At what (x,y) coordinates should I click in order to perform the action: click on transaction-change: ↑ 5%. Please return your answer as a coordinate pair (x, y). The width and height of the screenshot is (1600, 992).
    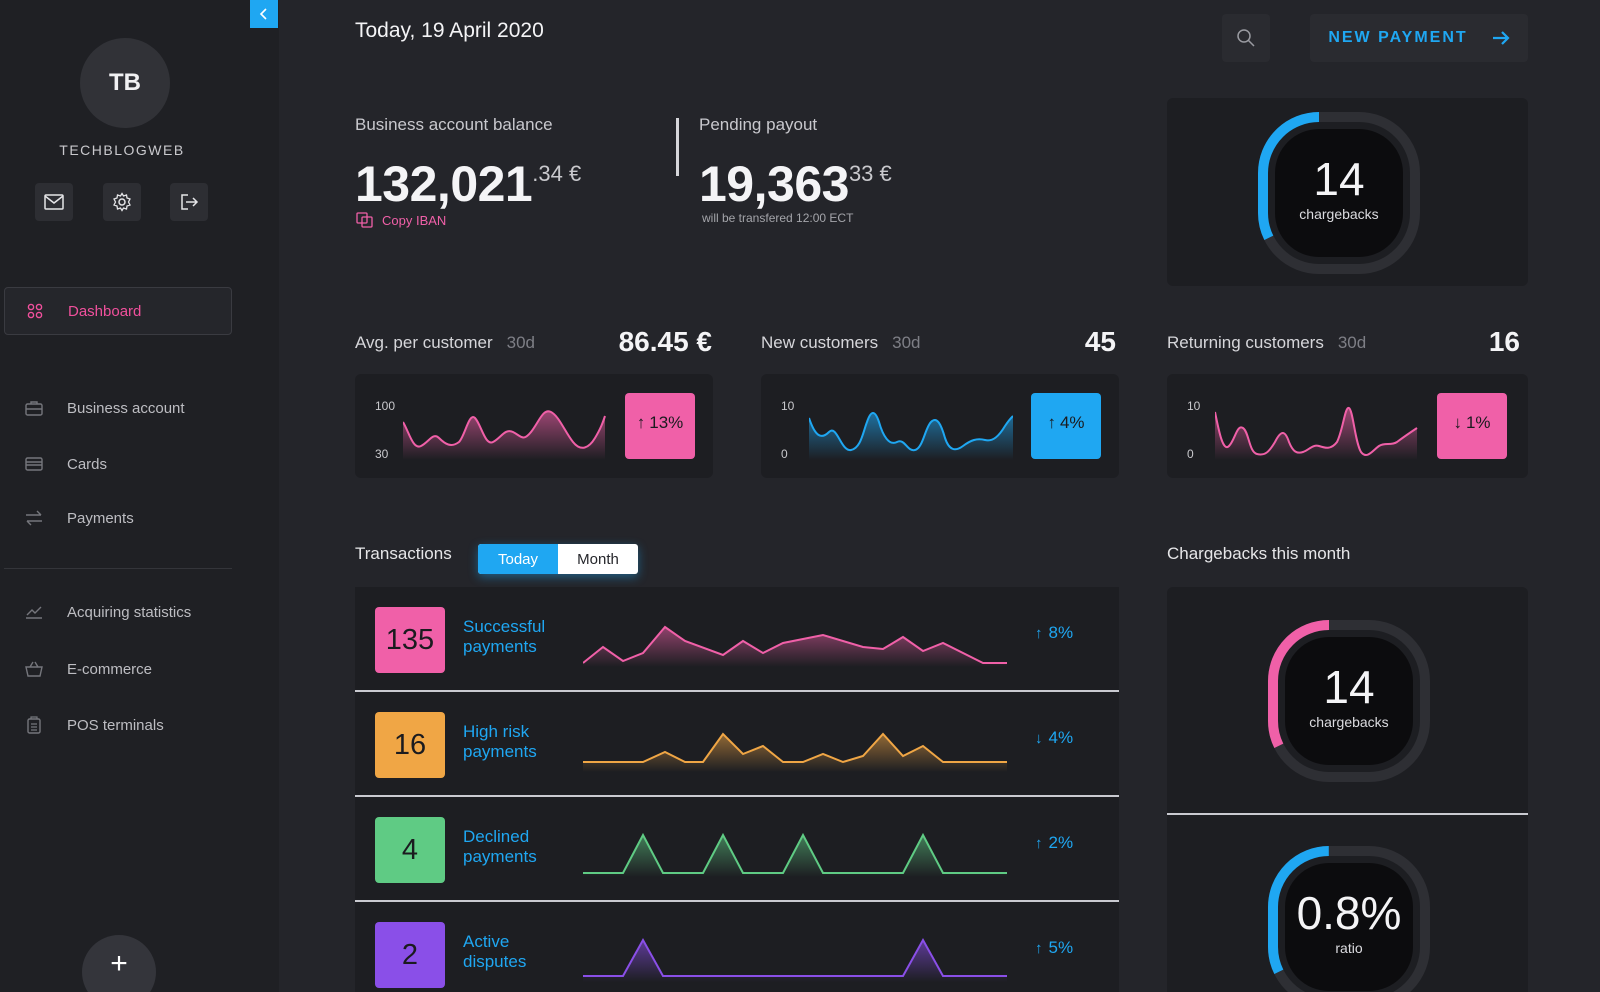
    Looking at the image, I should click on (1054, 948).